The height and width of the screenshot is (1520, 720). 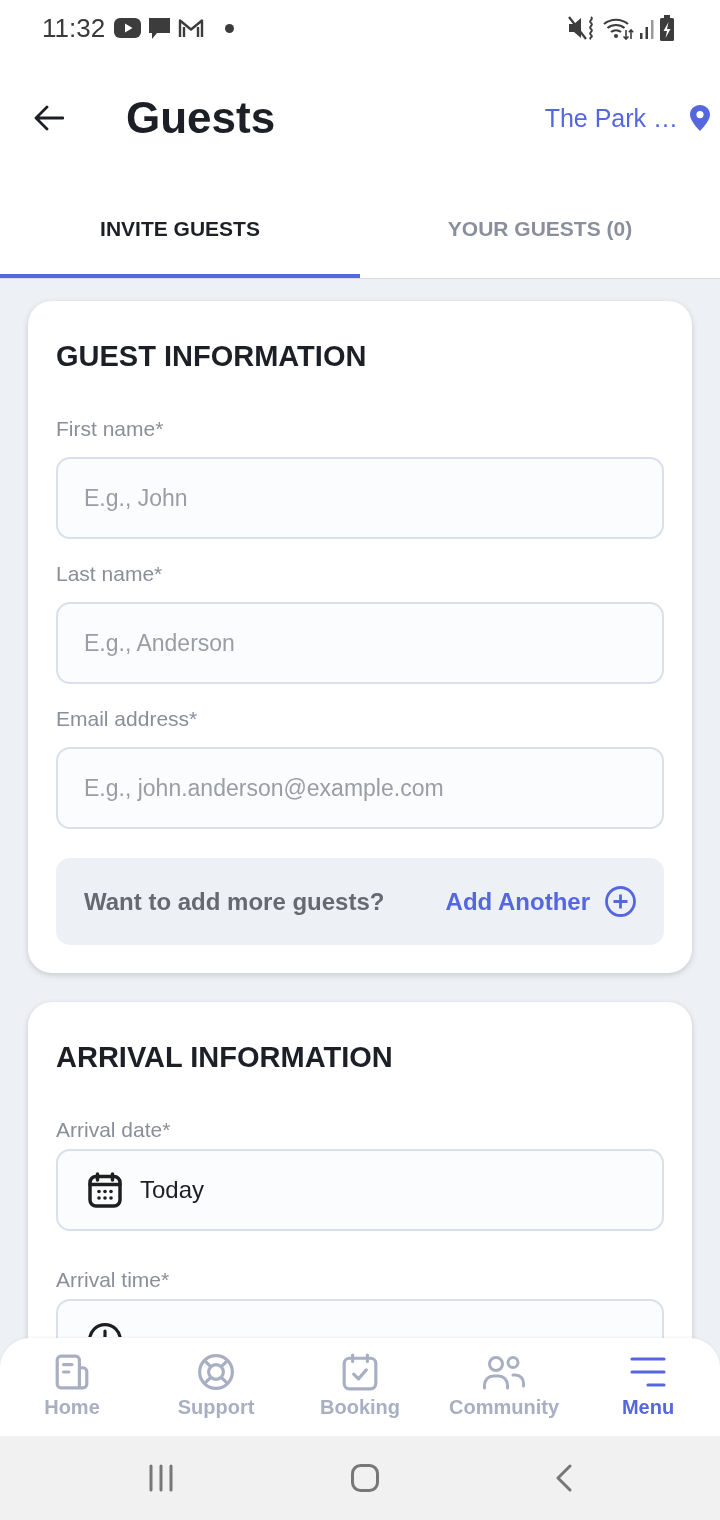 What do you see at coordinates (224, 1057) in the screenshot?
I see `section-title: ARRIVAL INFORMATION` at bounding box center [224, 1057].